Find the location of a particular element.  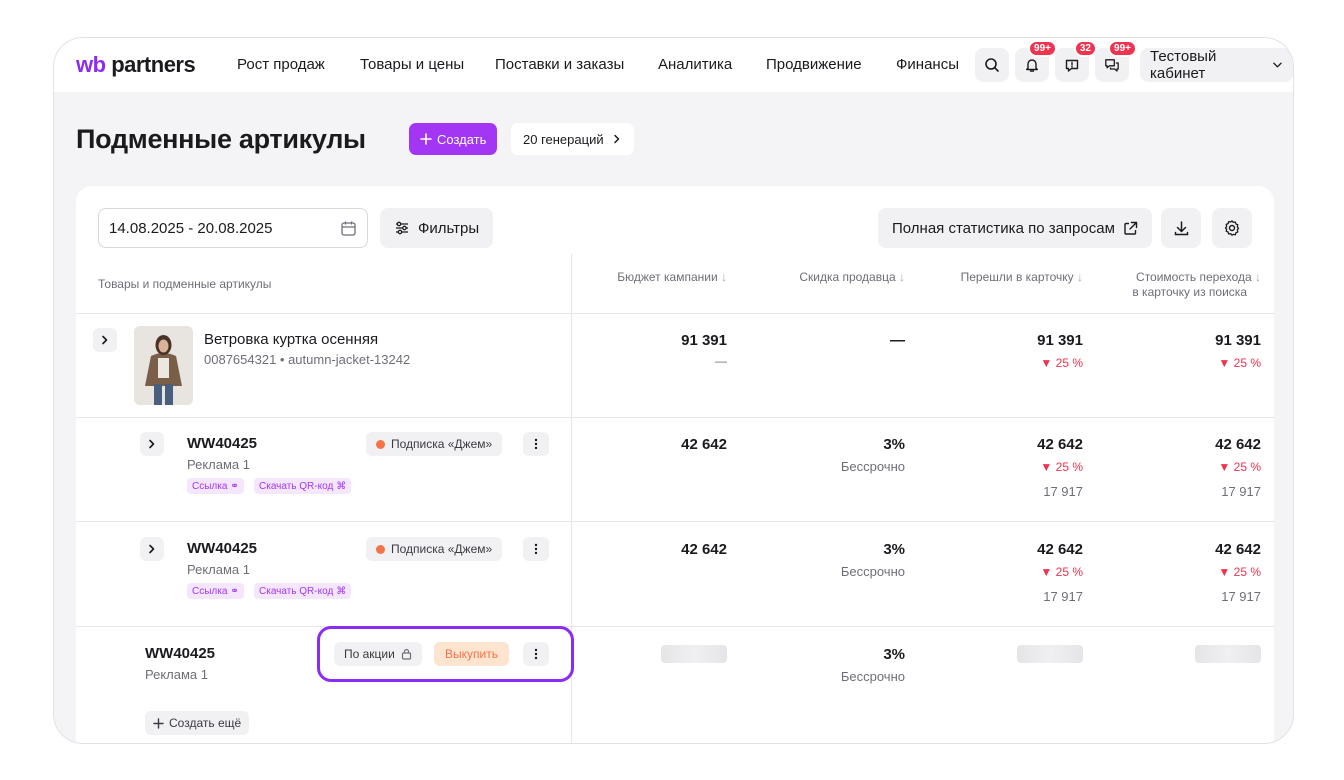

column-header-cost: Стоимость перехода ↓ в карточку из поиска is located at coordinates (1196, 285).